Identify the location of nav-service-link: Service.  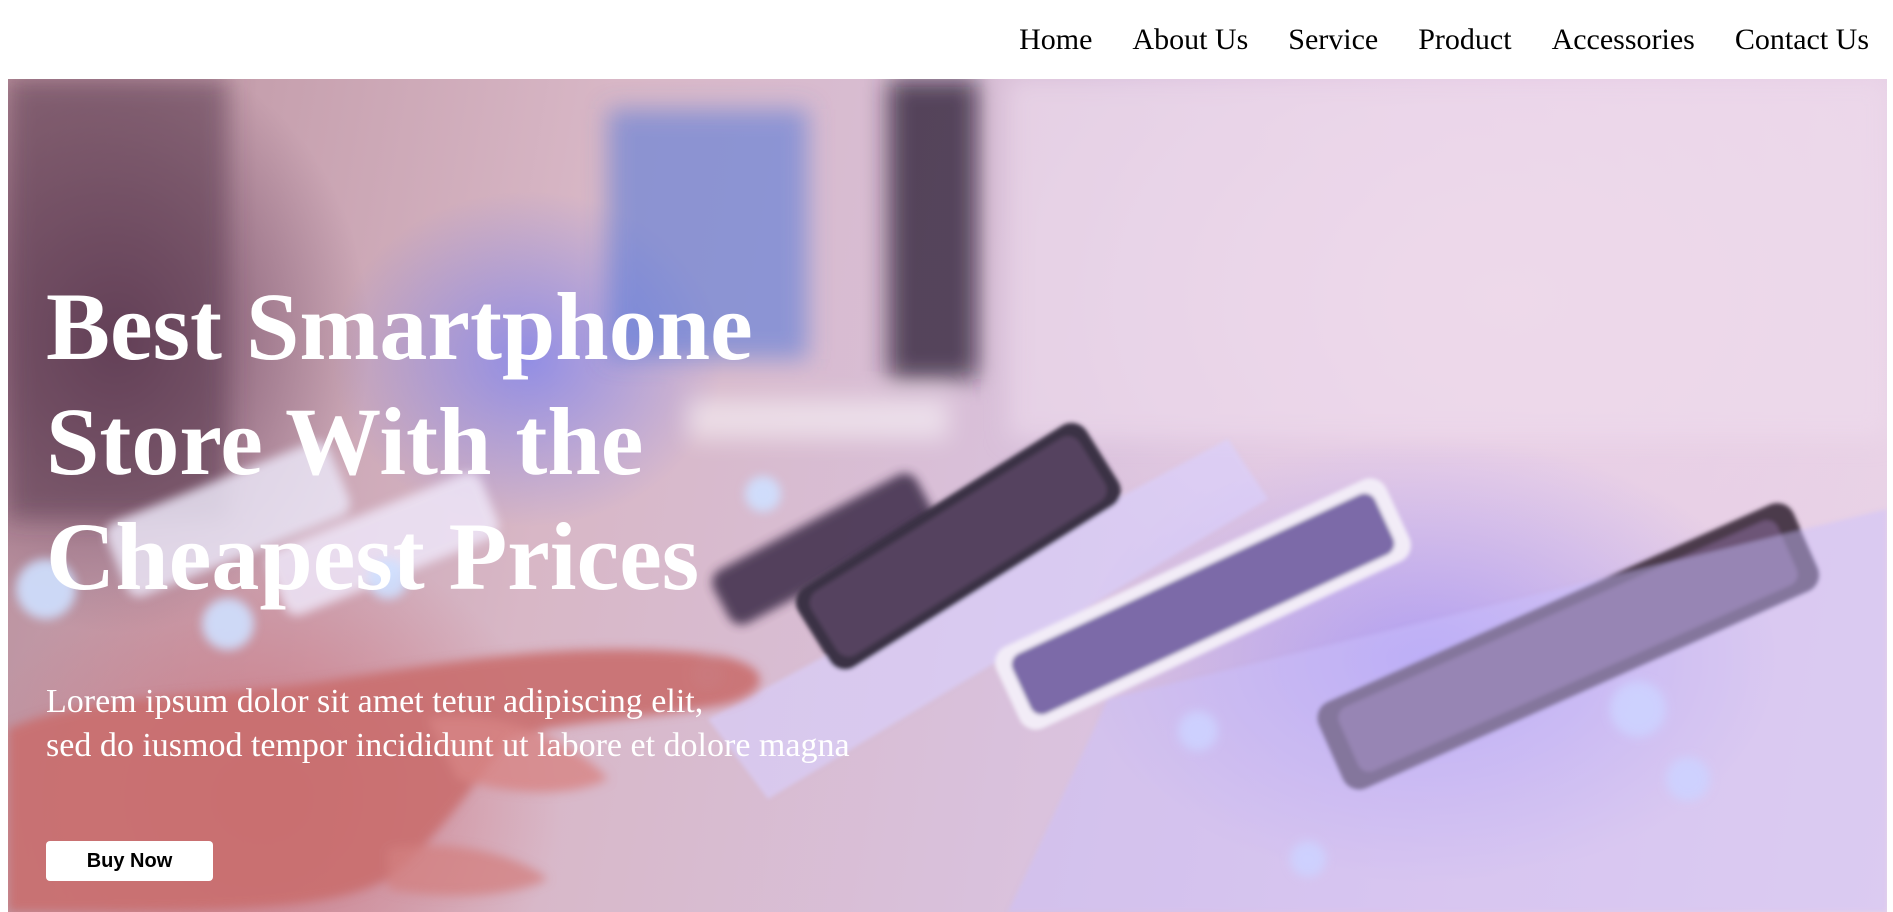
(1333, 39).